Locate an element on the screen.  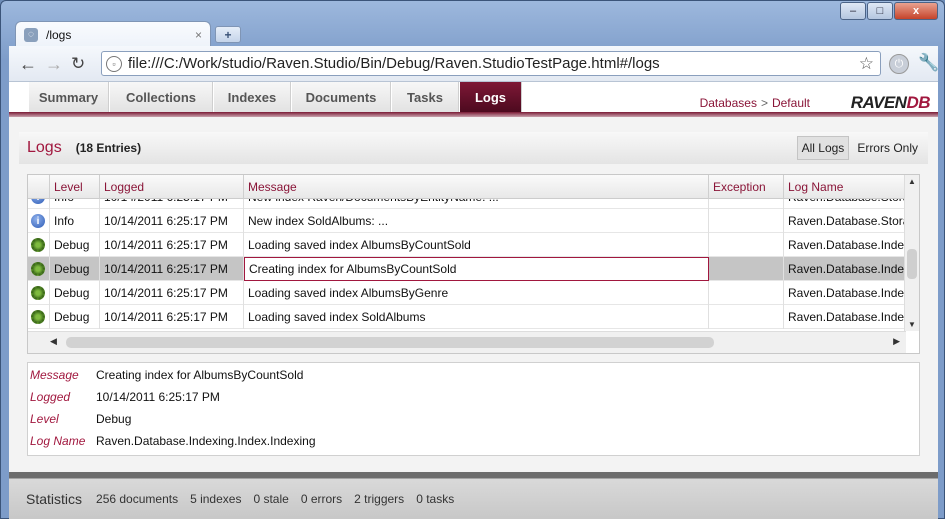
tab-summary: Summary is located at coordinates (69, 97).